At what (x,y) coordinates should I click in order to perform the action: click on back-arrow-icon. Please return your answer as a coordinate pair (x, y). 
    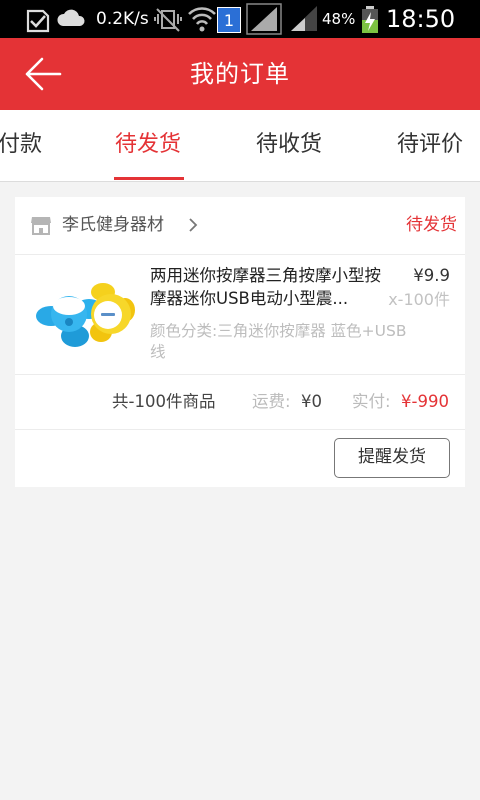
    Looking at the image, I should click on (43, 74).